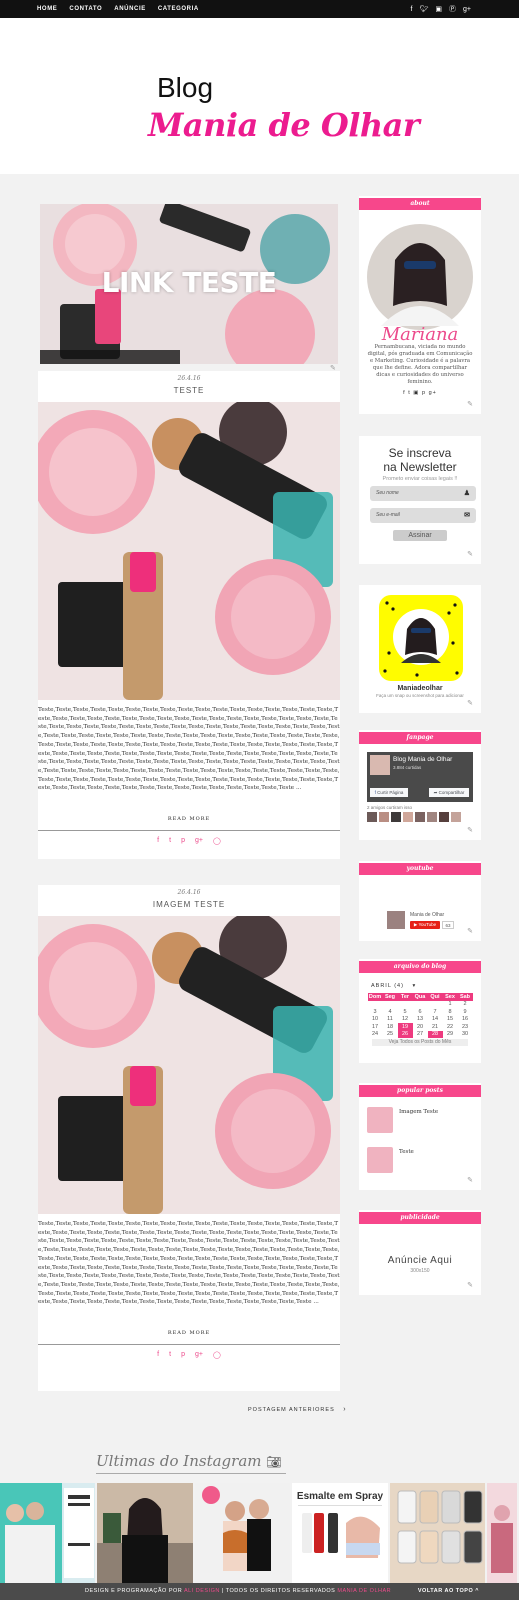 Image resolution: width=519 pixels, height=1600 pixels. Describe the element at coordinates (435, 1034) in the screenshot. I see `calendar-day-with-post: 28` at that location.